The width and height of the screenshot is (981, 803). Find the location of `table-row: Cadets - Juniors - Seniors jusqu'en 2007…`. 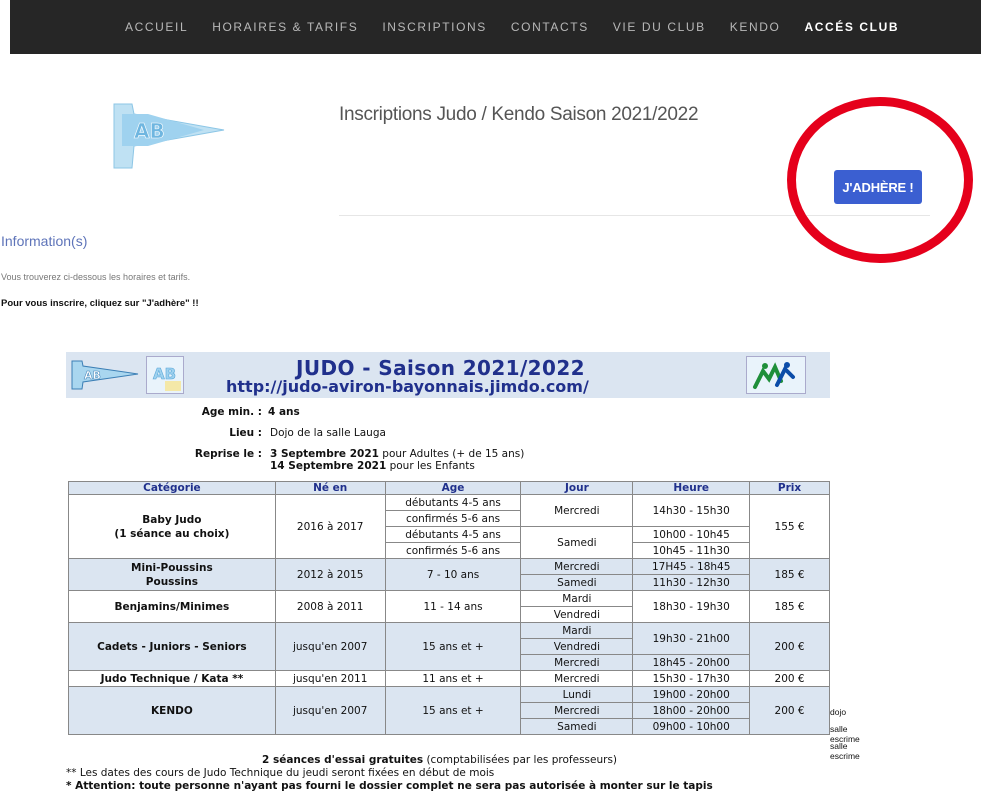

table-row: Cadets - Juniors - Seniors jusqu'en 2007… is located at coordinates (449, 646).